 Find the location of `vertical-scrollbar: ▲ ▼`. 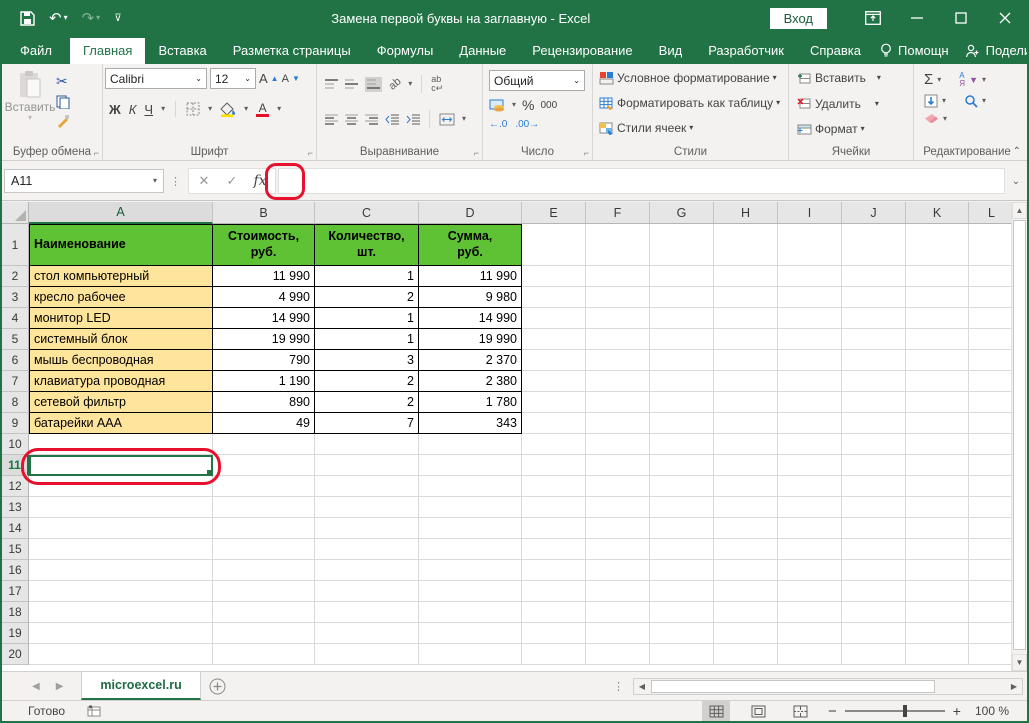

vertical-scrollbar: ▲ ▼ is located at coordinates (1019, 436).